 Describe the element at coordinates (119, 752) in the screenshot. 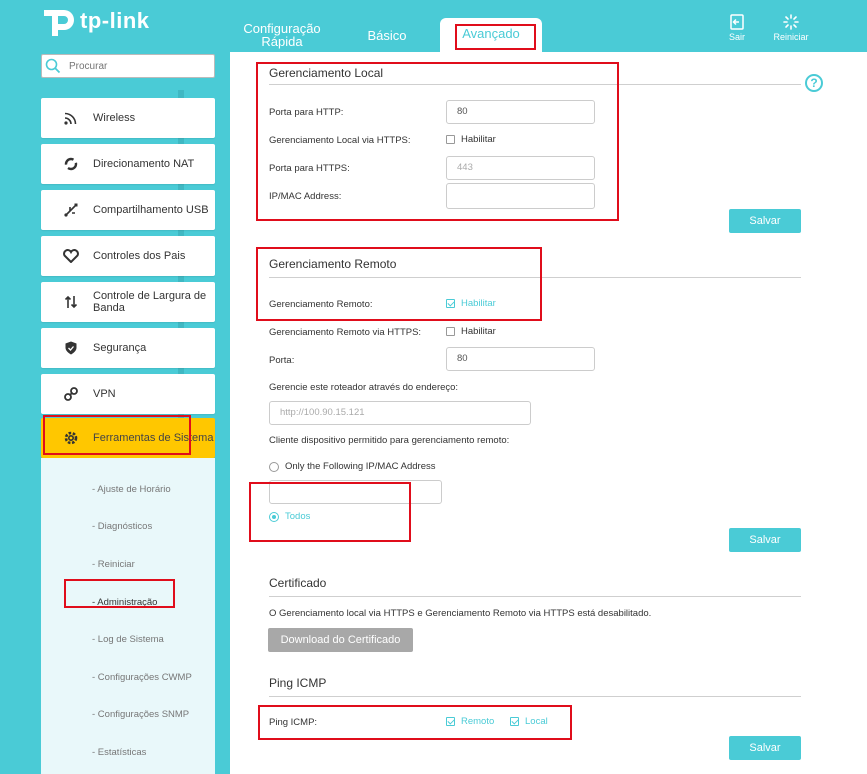

I see `submenu-item-statistics: - Estatísticas` at that location.